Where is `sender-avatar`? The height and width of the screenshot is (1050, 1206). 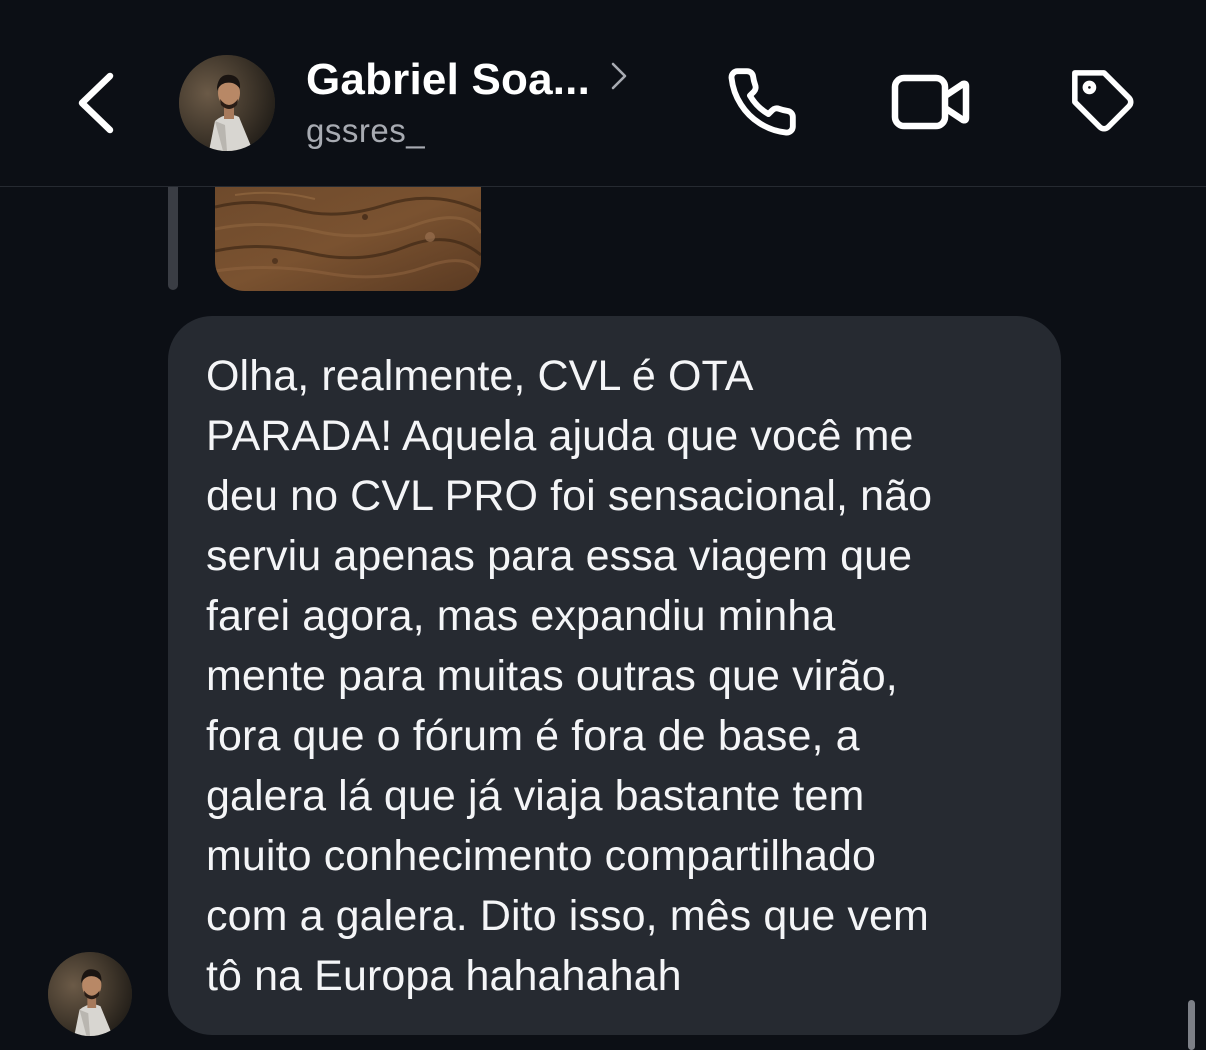
sender-avatar is located at coordinates (90, 994).